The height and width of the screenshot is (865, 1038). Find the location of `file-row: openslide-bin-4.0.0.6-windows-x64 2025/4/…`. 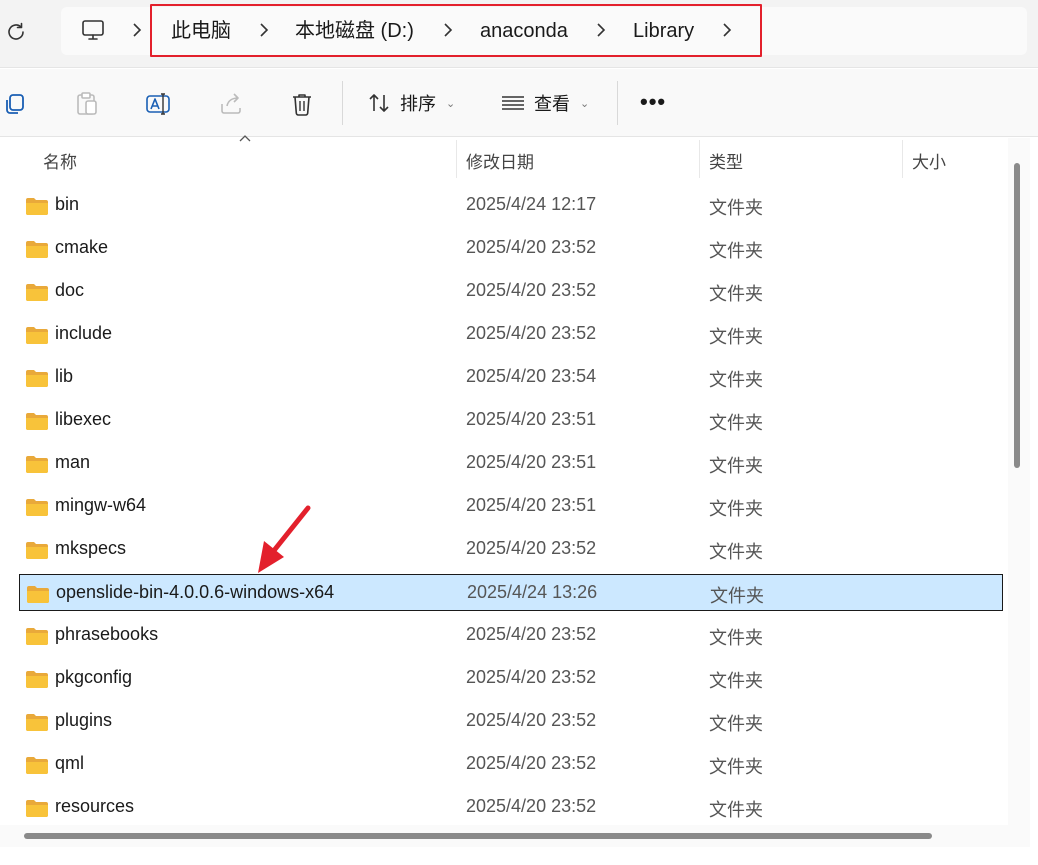

file-row: openslide-bin-4.0.0.6-windows-x64 2025/4/… is located at coordinates (511, 592).